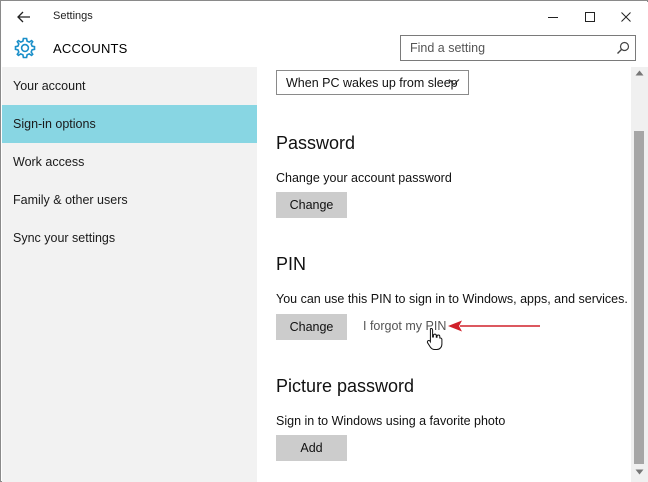  What do you see at coordinates (590, 17) in the screenshot?
I see `maximize-icon` at bounding box center [590, 17].